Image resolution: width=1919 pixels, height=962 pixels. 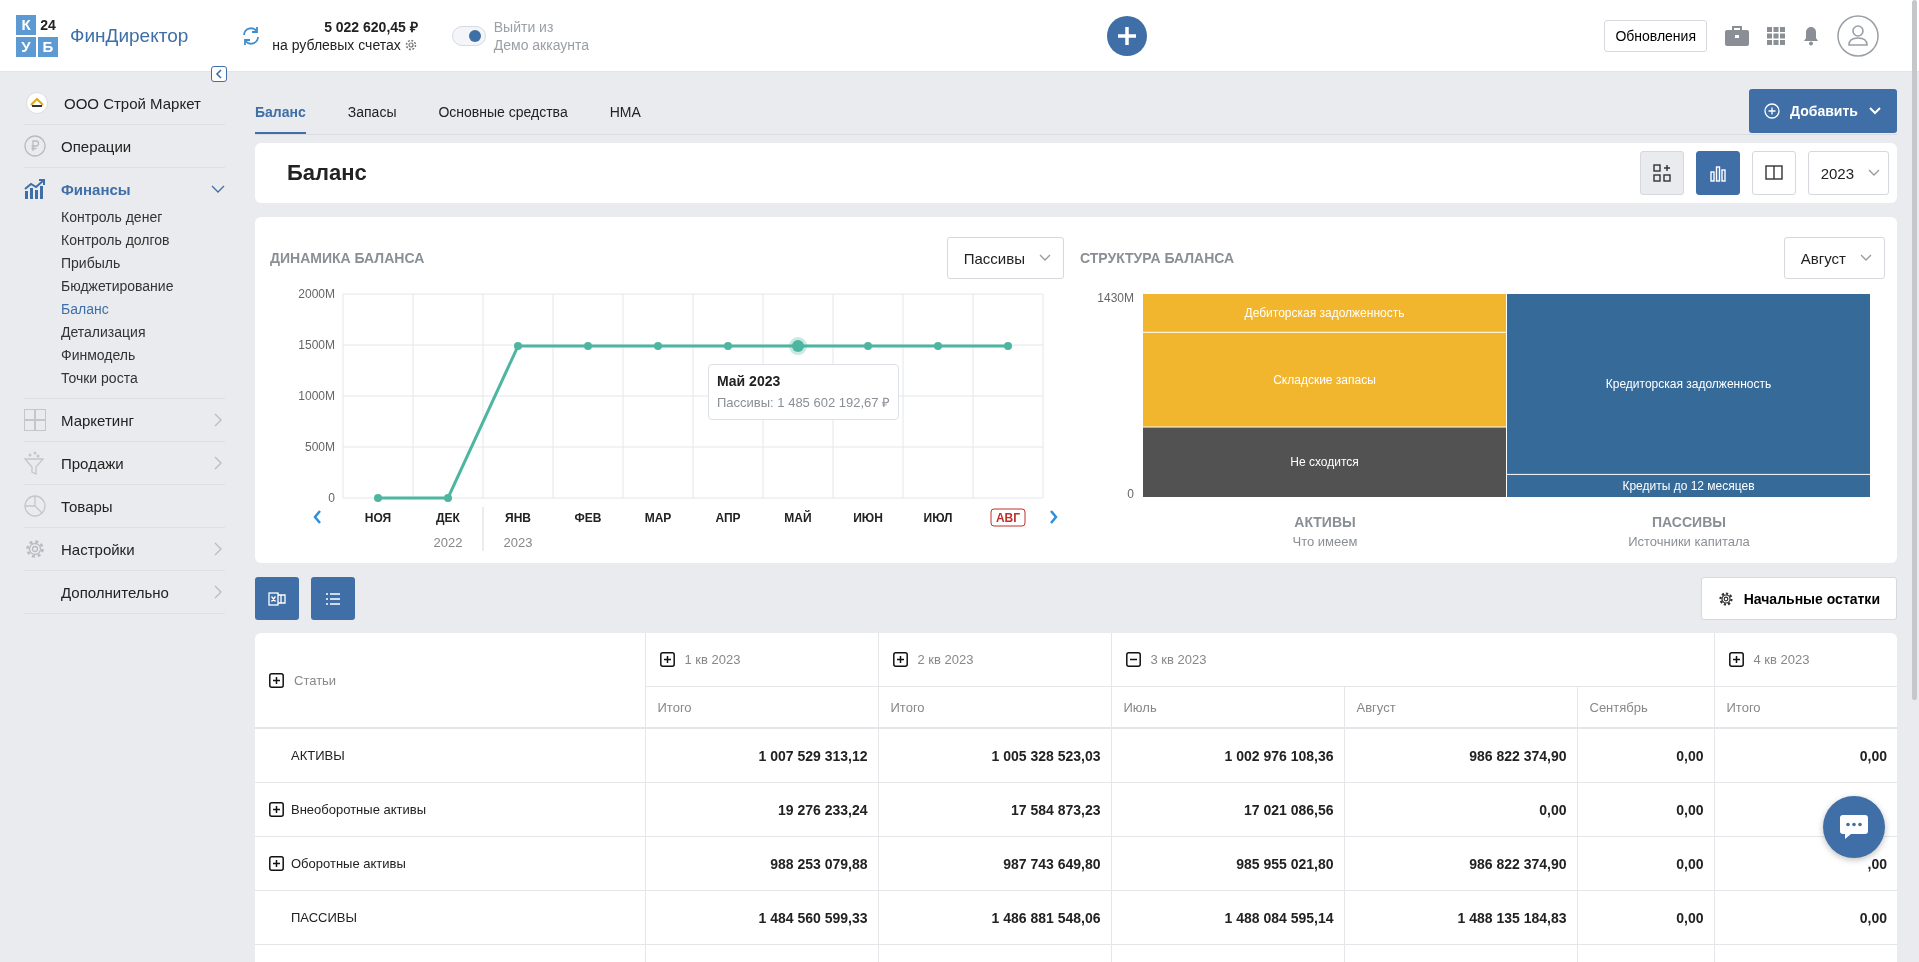 What do you see at coordinates (625, 119) in the screenshot?
I see `tab: НМА` at bounding box center [625, 119].